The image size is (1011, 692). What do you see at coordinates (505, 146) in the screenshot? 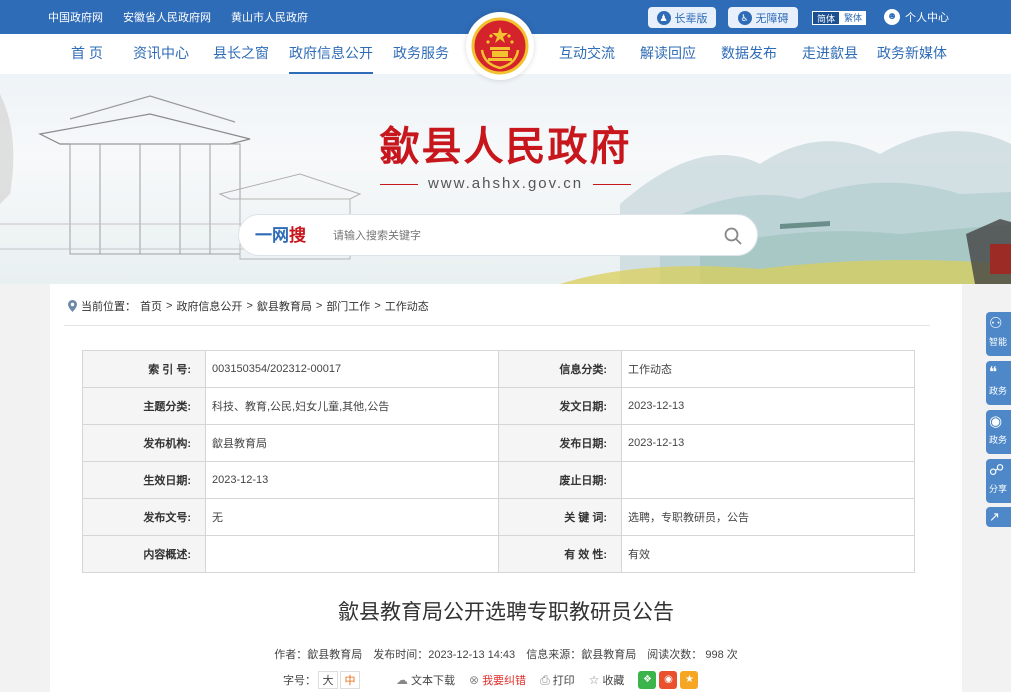
I see `site-title: 歙县人民政府` at bounding box center [505, 146].